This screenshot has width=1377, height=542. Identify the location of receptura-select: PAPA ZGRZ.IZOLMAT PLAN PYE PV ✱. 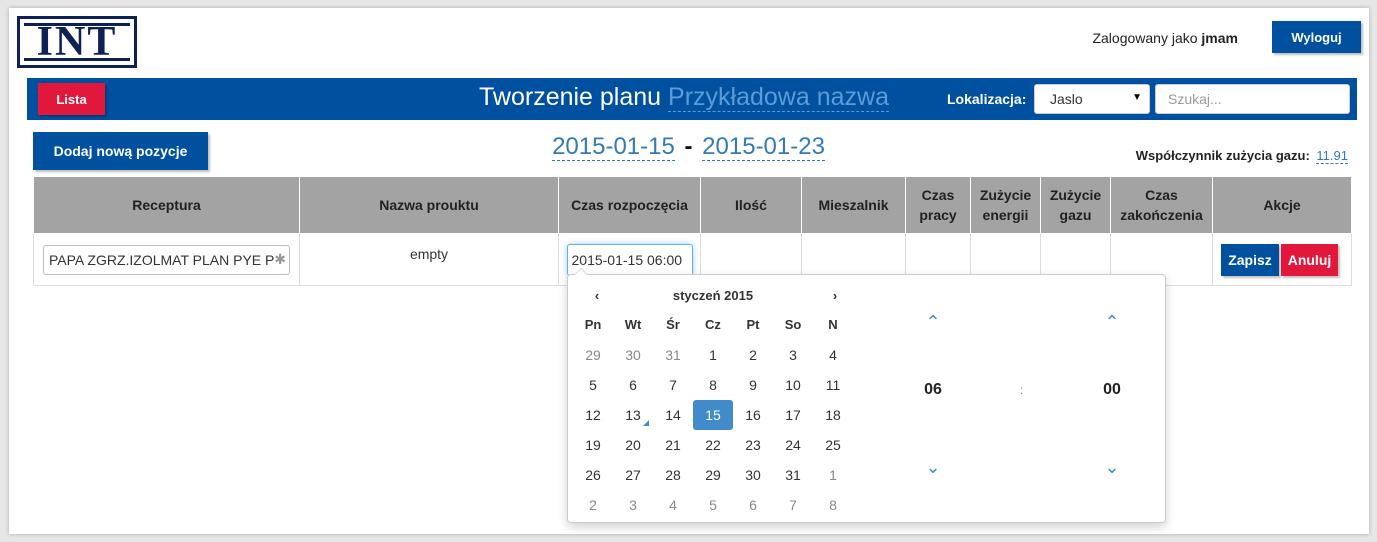
(166, 259).